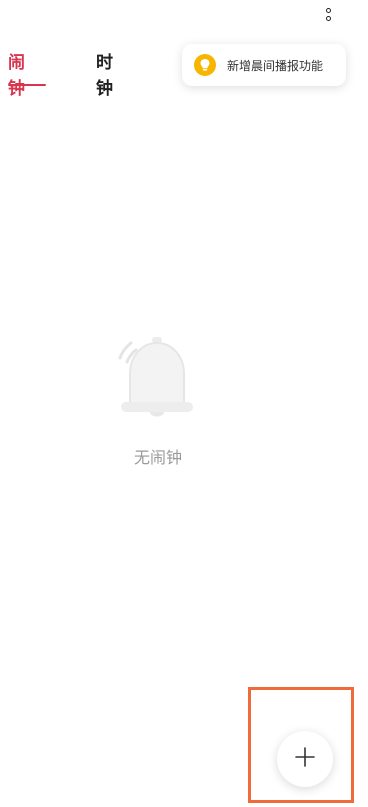 This screenshot has width=368, height=807. Describe the element at coordinates (275, 65) in the screenshot. I see `tooltip-text: 新增晨间播报功能` at that location.